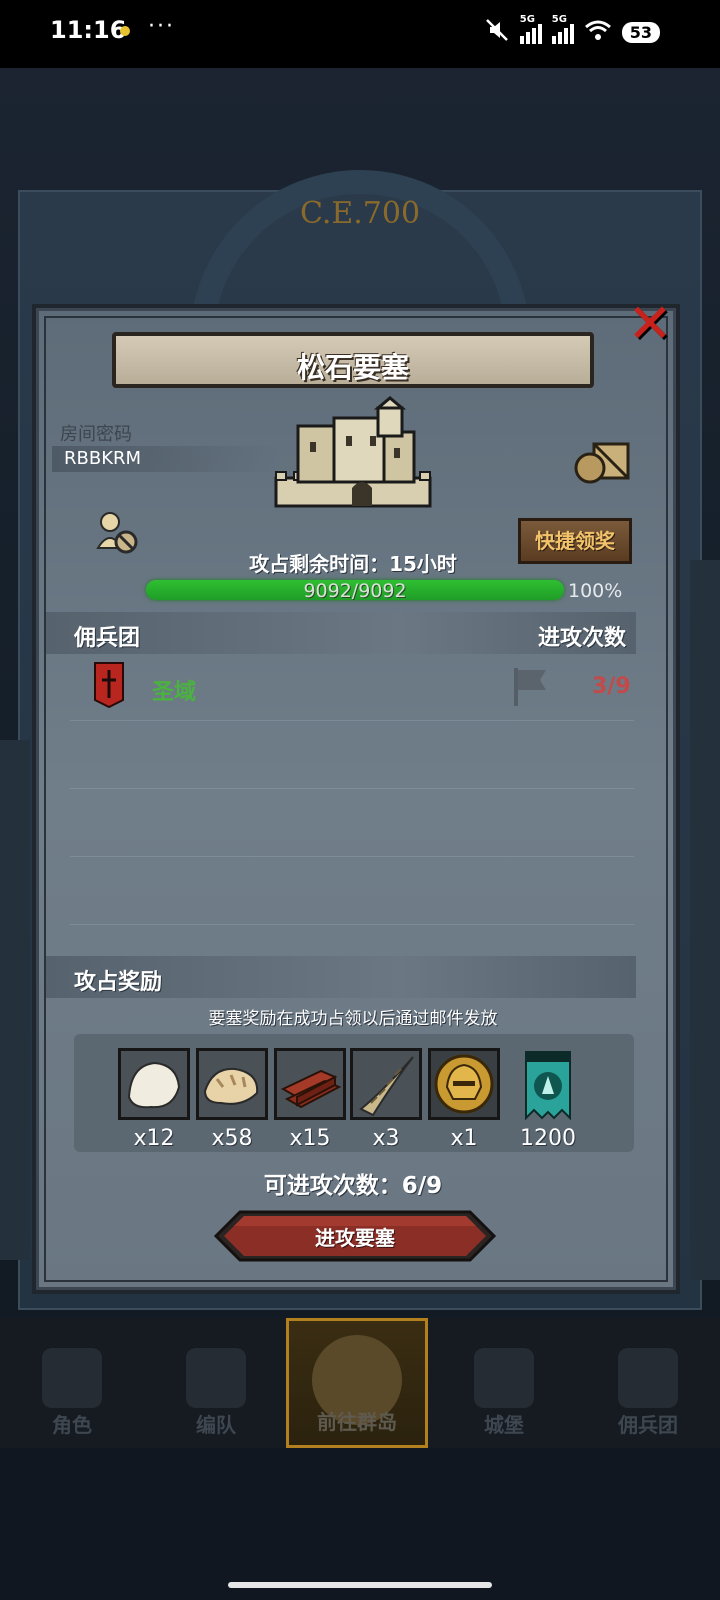 Image resolution: width=720 pixels, height=1600 pixels. I want to click on signal-2-icon: 5G, so click(562, 29).